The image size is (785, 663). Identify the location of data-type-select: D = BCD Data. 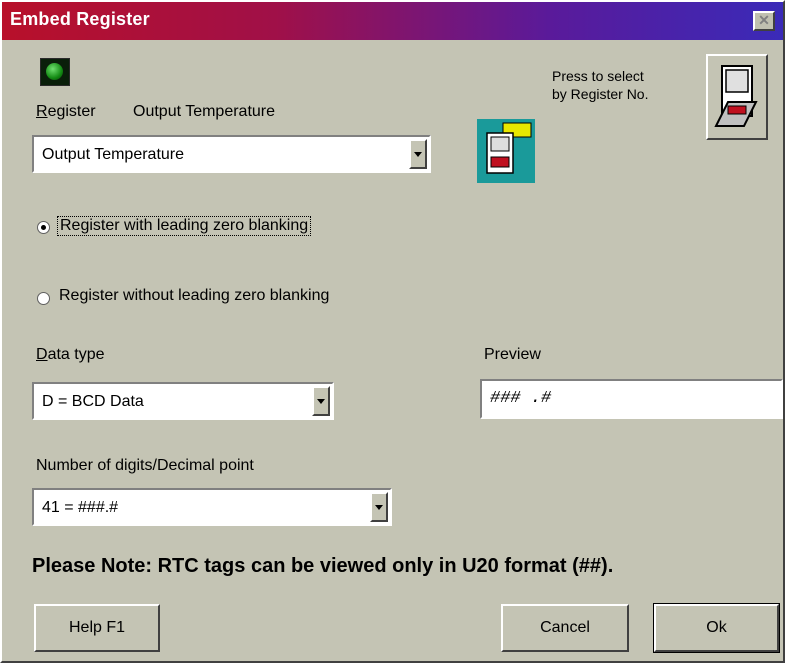
(183, 401).